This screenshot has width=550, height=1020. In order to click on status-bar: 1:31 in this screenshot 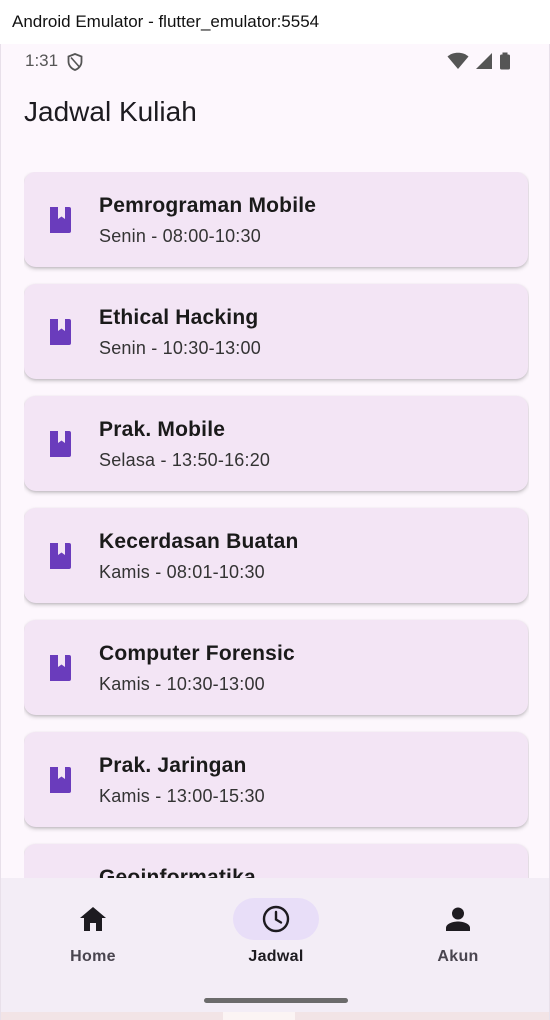, I will do `click(275, 61)`.